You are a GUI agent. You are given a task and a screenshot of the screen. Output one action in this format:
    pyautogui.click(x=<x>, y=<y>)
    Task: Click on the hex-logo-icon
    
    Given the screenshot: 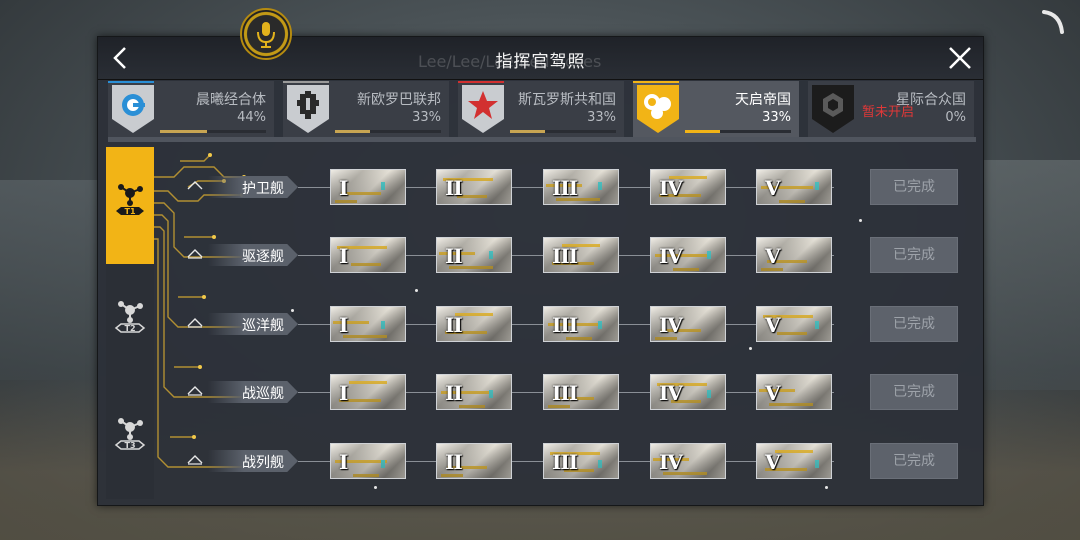 What is the action you would take?
    pyautogui.click(x=833, y=109)
    